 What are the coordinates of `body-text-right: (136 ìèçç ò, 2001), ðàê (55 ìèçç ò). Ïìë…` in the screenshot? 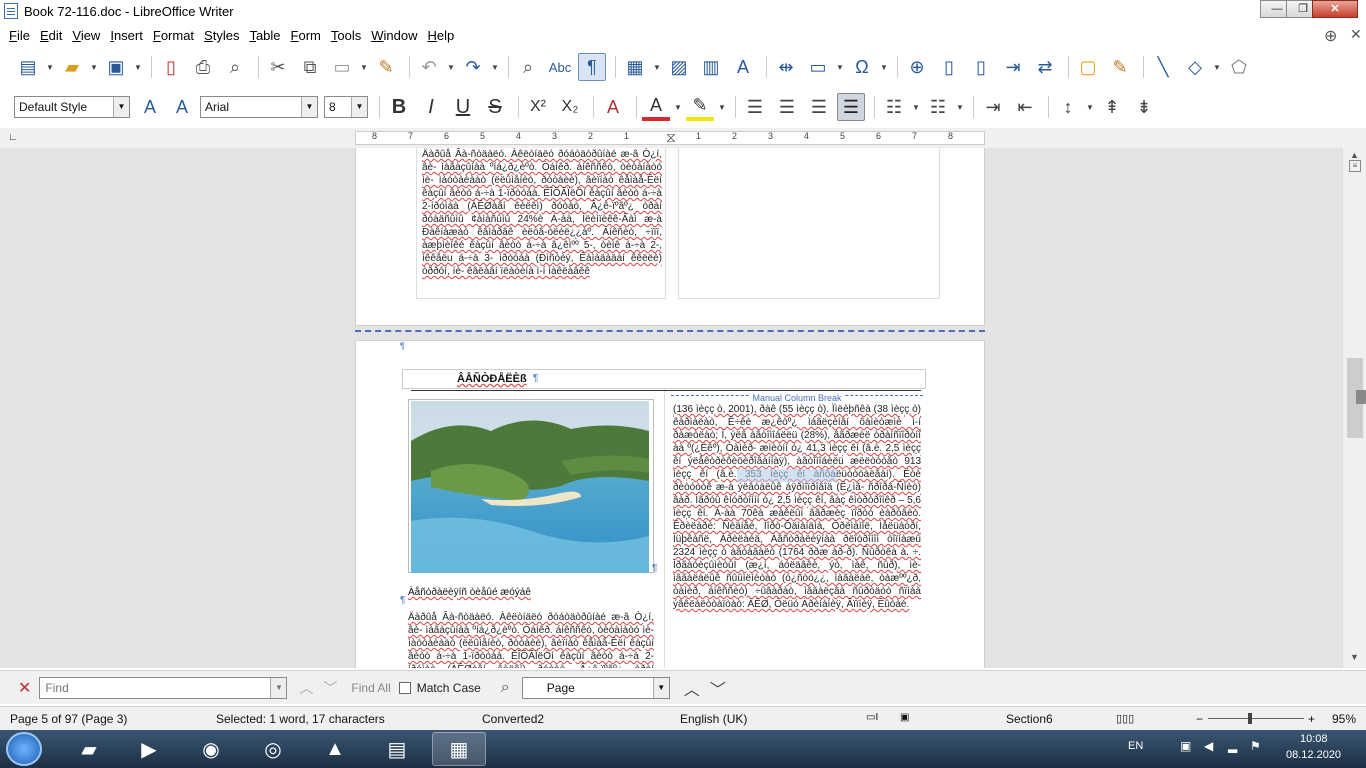 It's located at (797, 535).